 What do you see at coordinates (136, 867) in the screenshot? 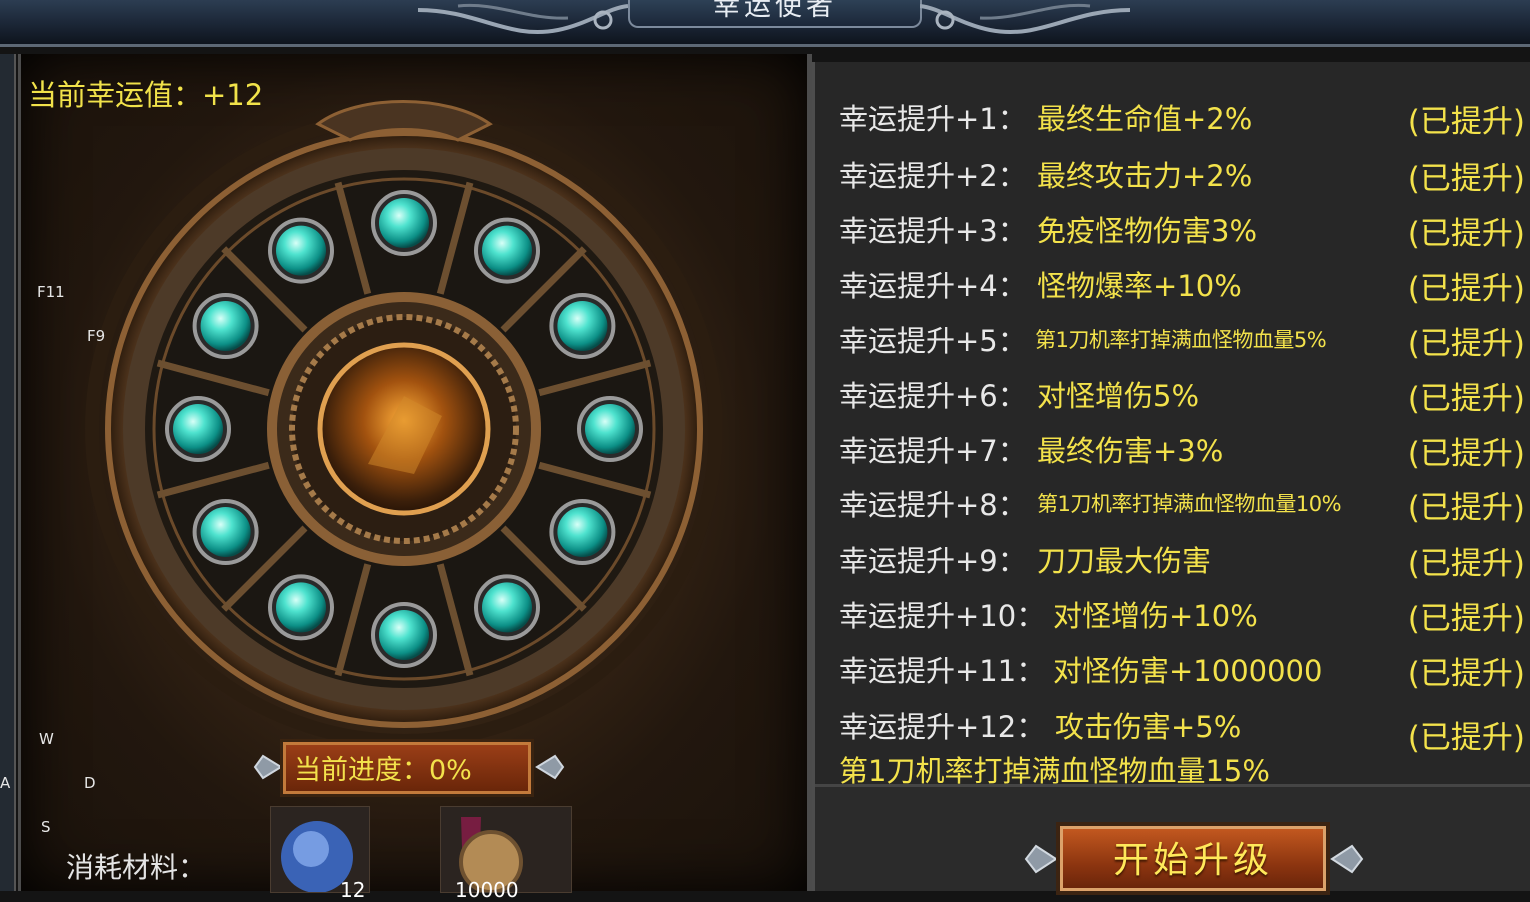
I see `materials-label: 消耗材料：` at bounding box center [136, 867].